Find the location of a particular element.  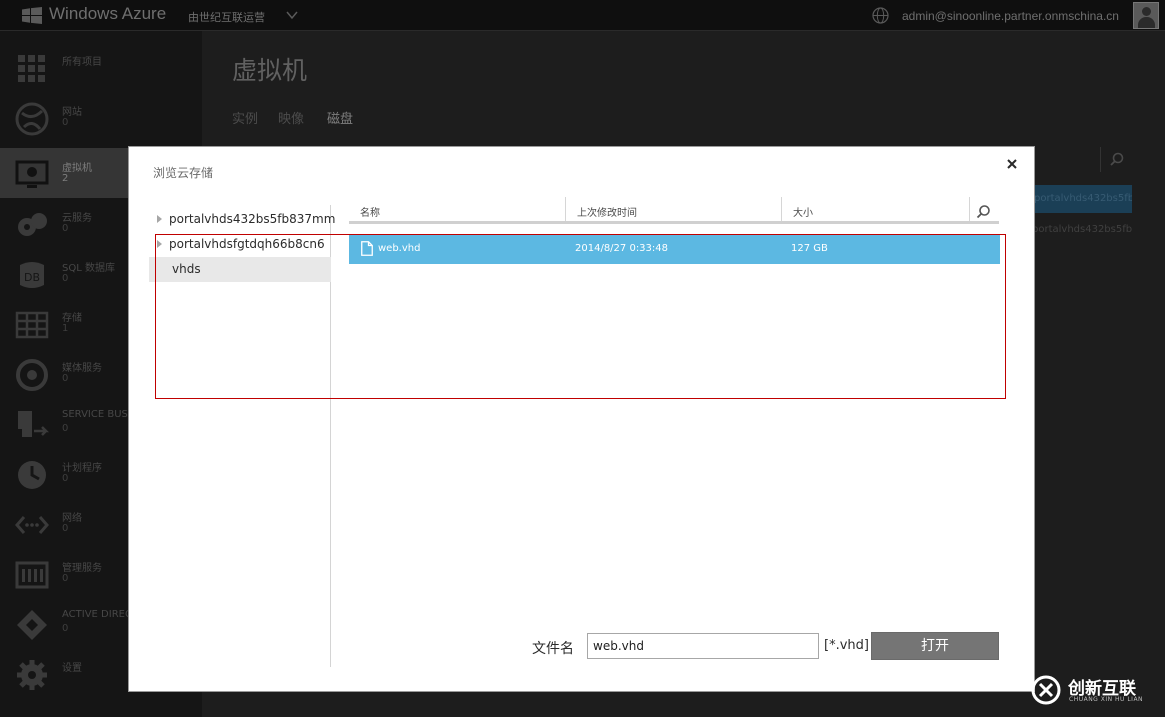

avatar is located at coordinates (1146, 15).